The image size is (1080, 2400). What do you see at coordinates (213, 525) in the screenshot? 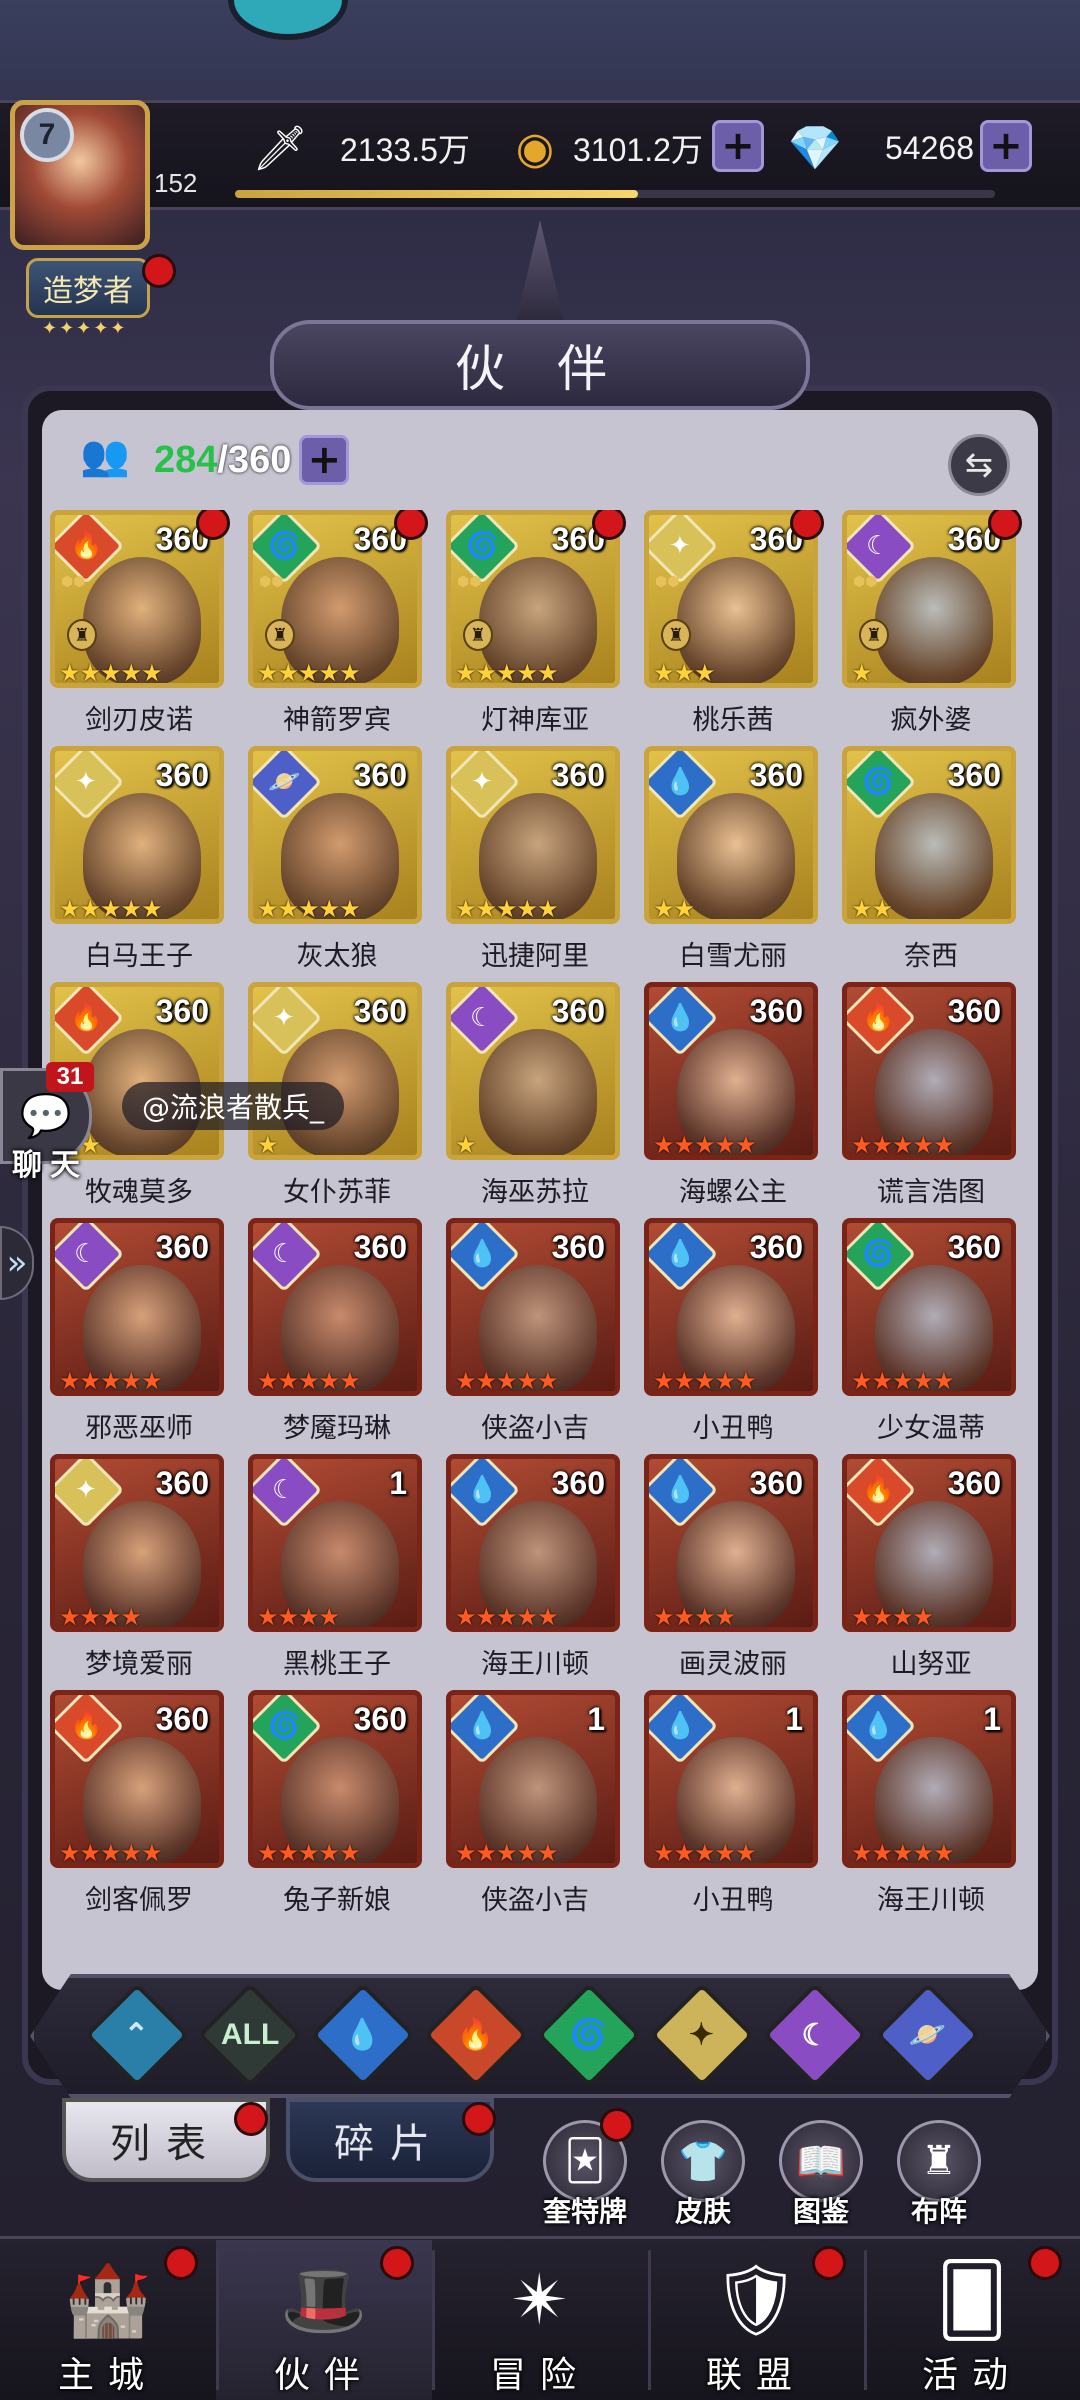
I see `partner-notification-dot` at bounding box center [213, 525].